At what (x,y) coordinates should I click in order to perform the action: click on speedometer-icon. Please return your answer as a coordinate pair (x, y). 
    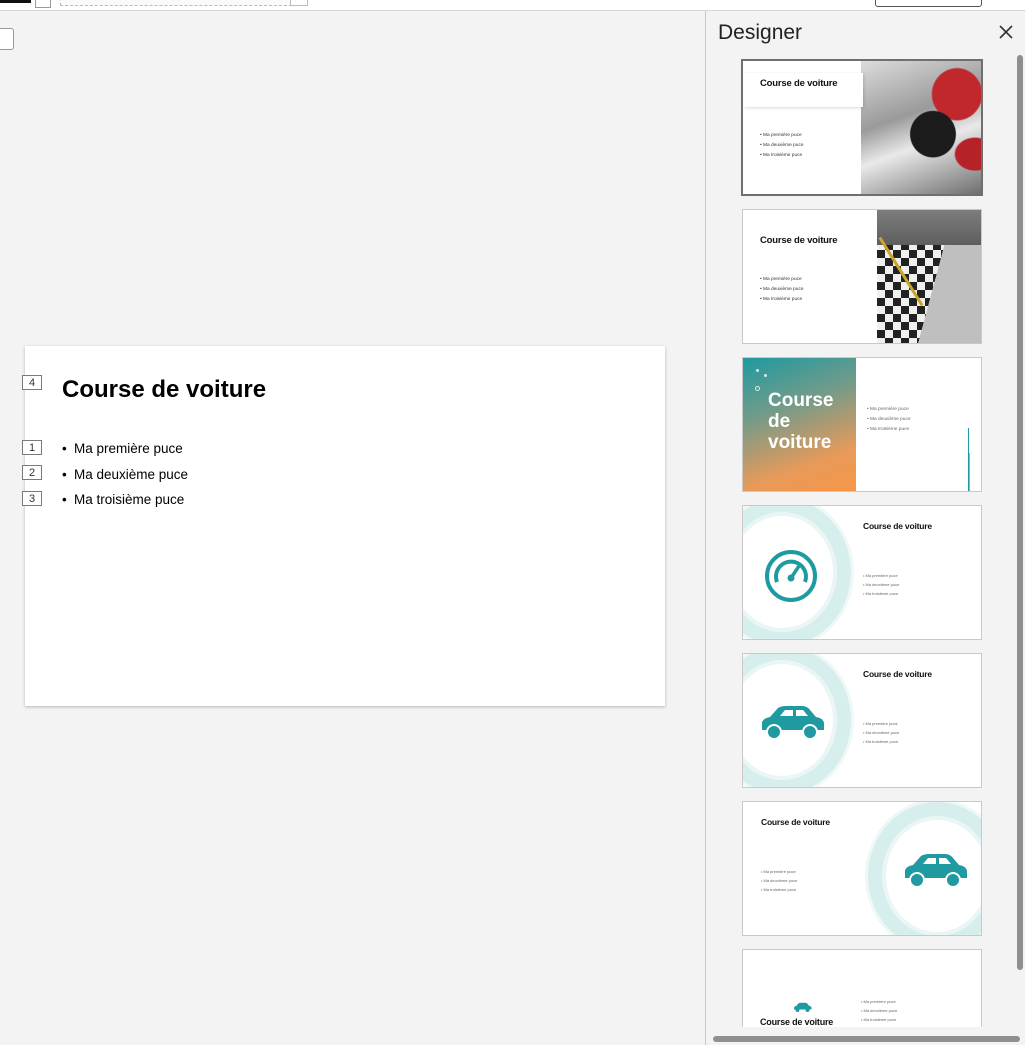
    Looking at the image, I should click on (791, 576).